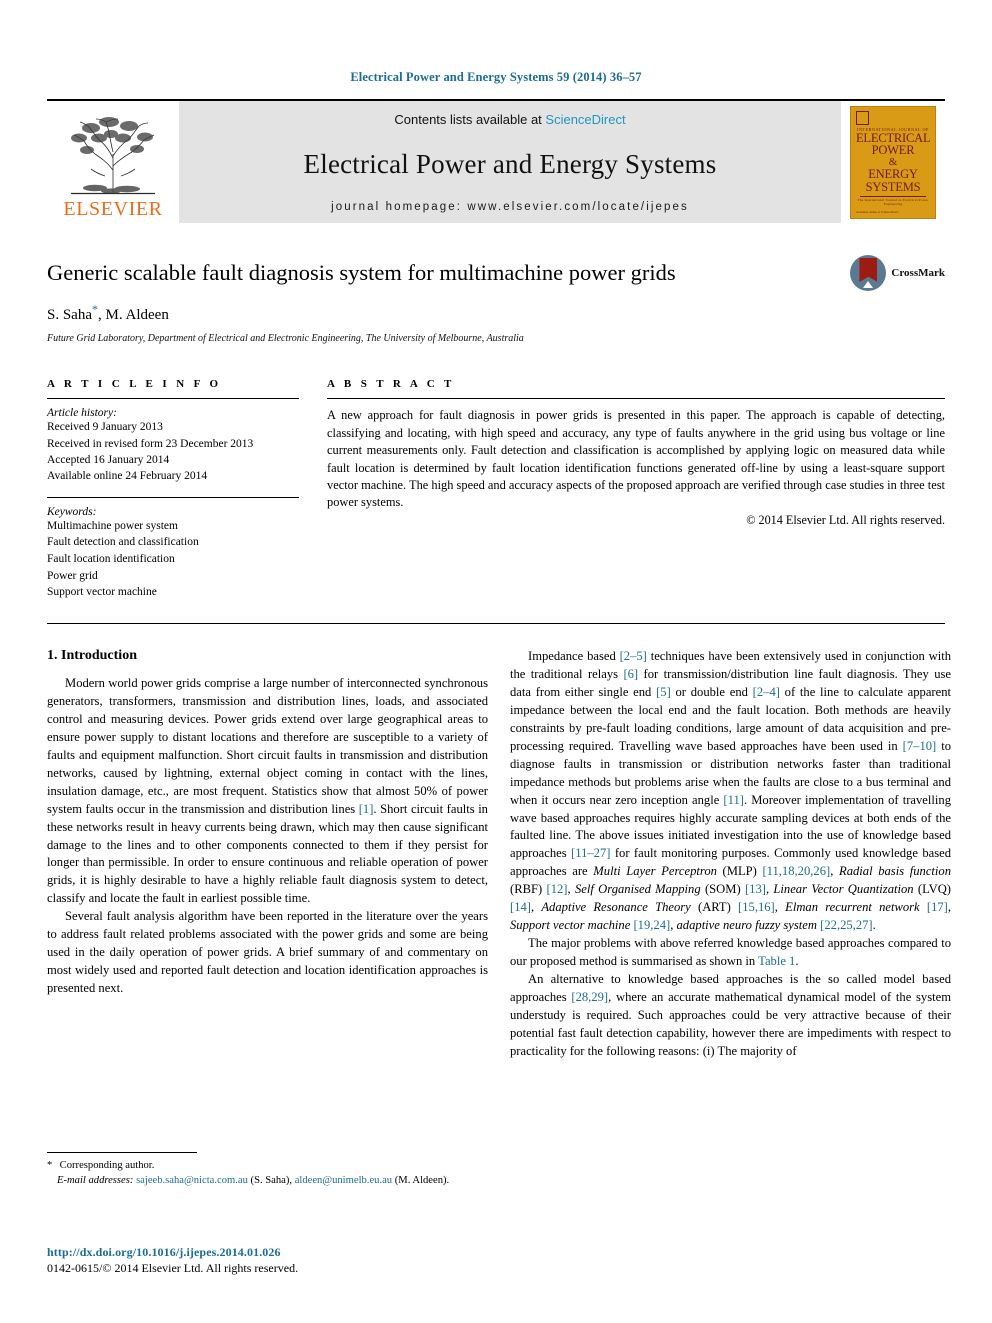  Describe the element at coordinates (113, 156) in the screenshot. I see `elsevier-tree-icon` at that location.